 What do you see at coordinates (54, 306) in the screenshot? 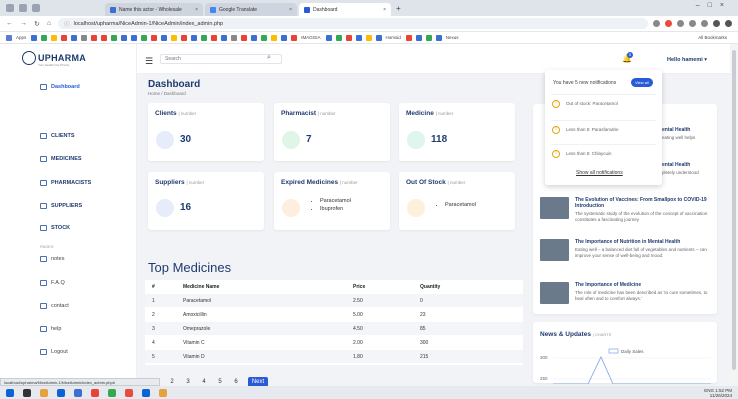
I see `sidebar-item-contact: contact` at bounding box center [54, 306].